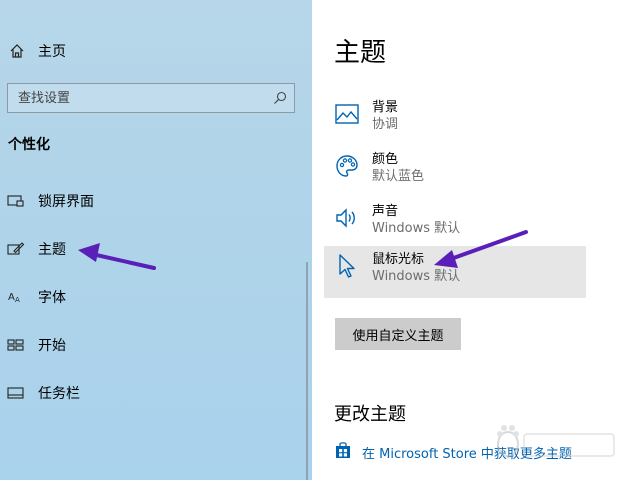 This screenshot has width=640, height=480. Describe the element at coordinates (16, 201) in the screenshot. I see `lock-screen-icon` at that location.